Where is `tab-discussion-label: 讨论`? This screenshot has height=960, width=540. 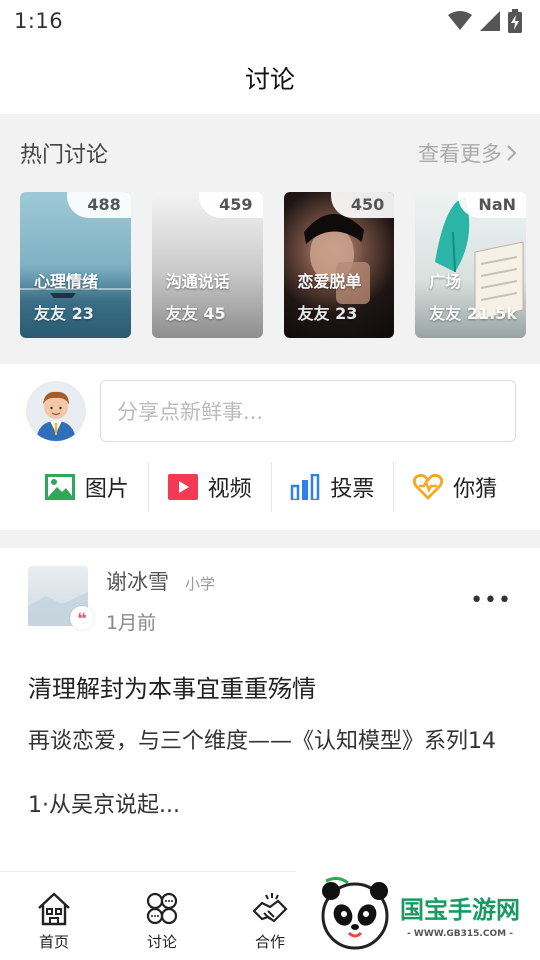 tab-discussion-label: 讨论 is located at coordinates (161, 942).